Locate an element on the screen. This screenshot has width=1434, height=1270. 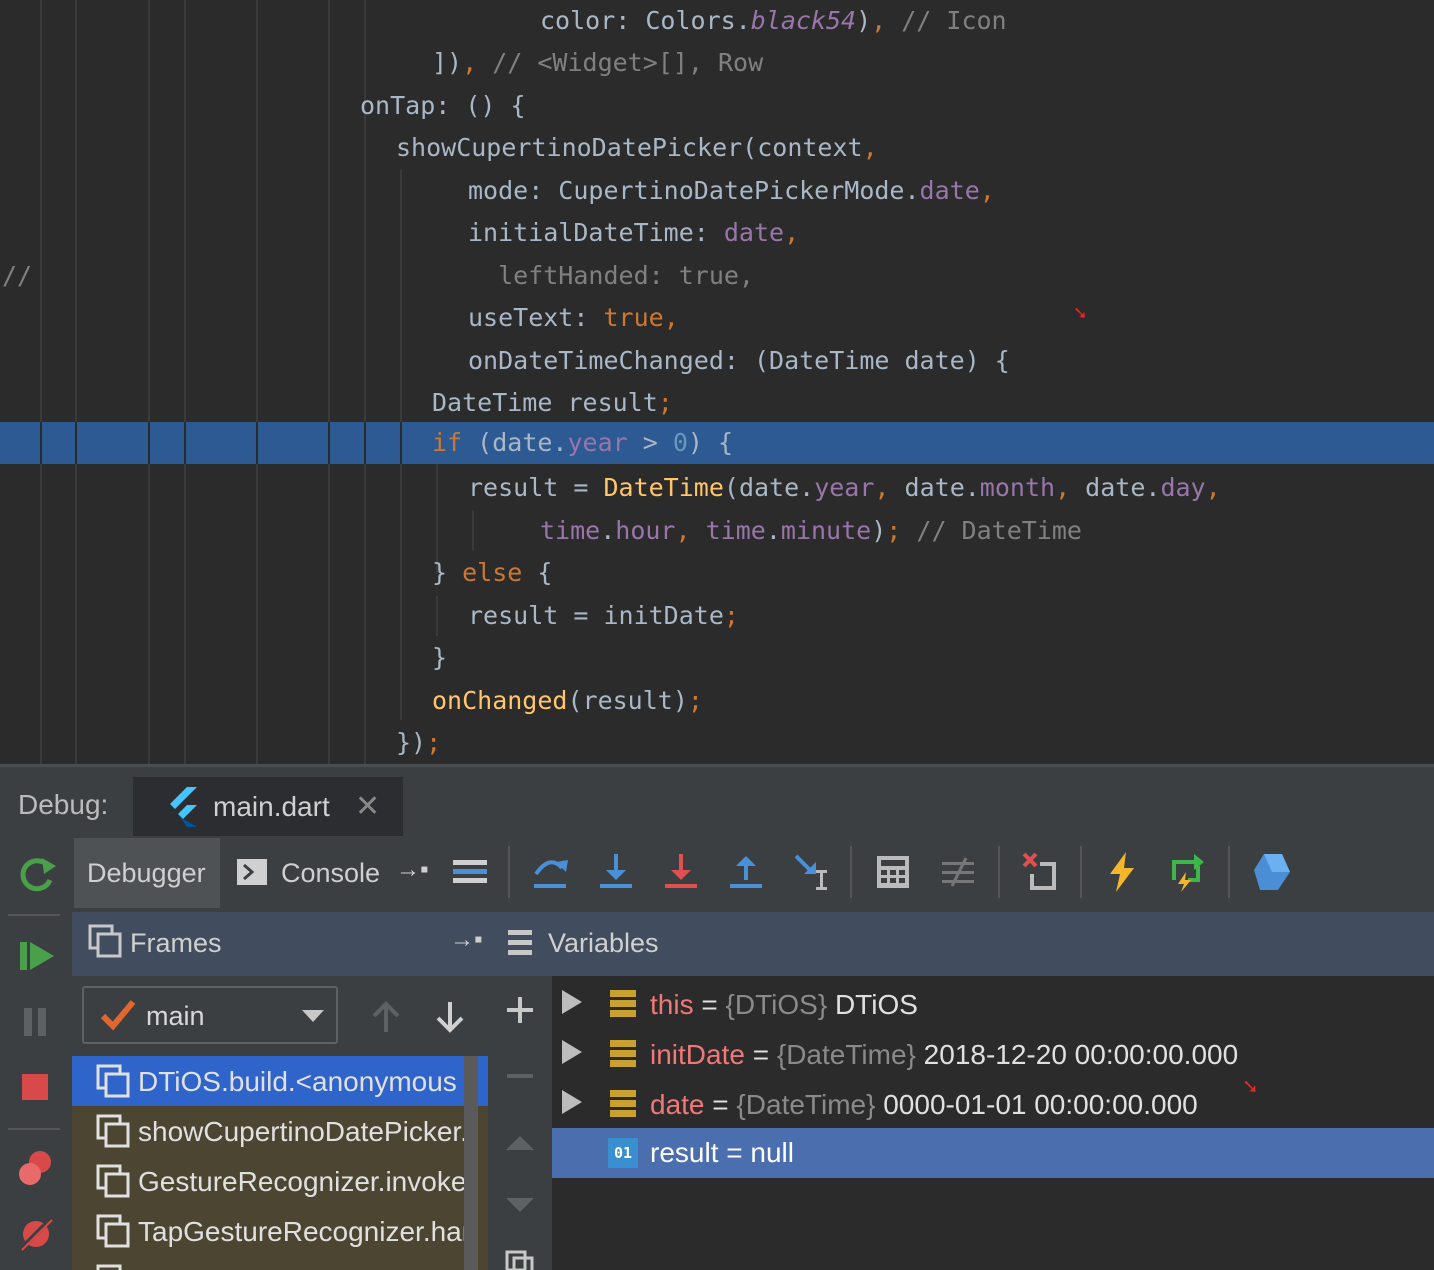
debug-toolbar: Debugger Console →▪ is located at coordinates (717, 875).